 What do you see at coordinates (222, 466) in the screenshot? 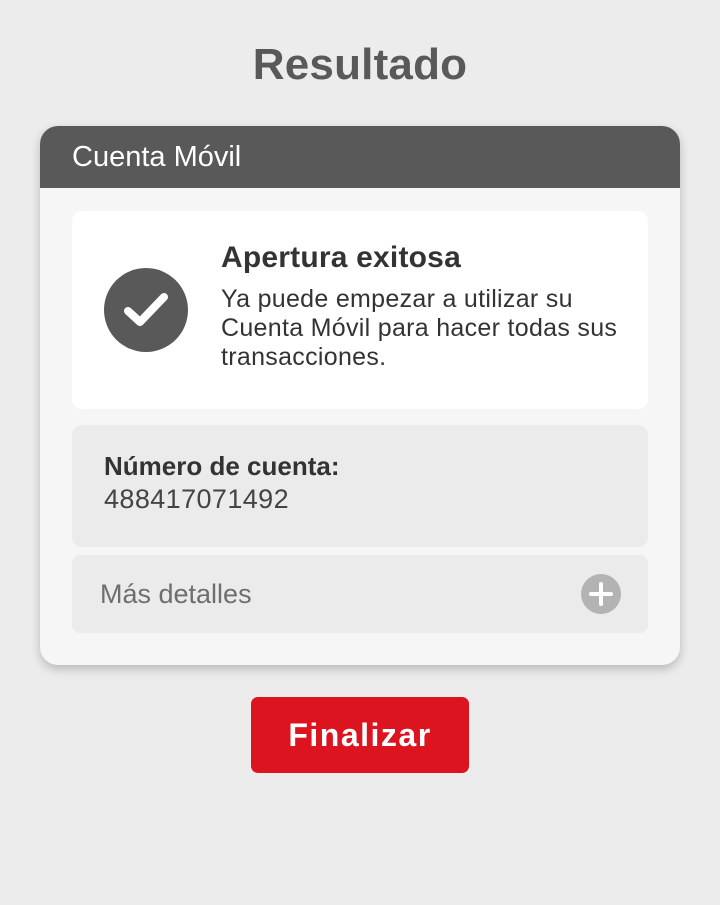
I see `account-number-label: Número de cuenta:` at bounding box center [222, 466].